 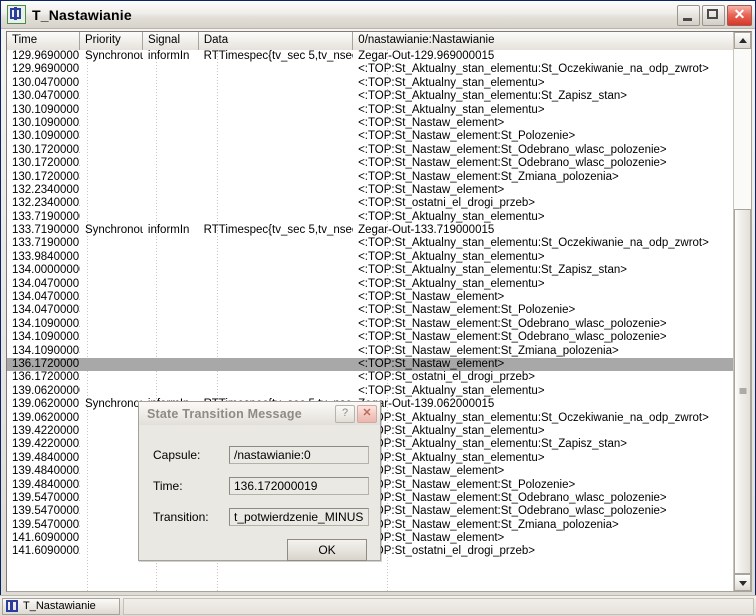 What do you see at coordinates (181, 517) in the screenshot?
I see `transition-label: Transition:` at bounding box center [181, 517].